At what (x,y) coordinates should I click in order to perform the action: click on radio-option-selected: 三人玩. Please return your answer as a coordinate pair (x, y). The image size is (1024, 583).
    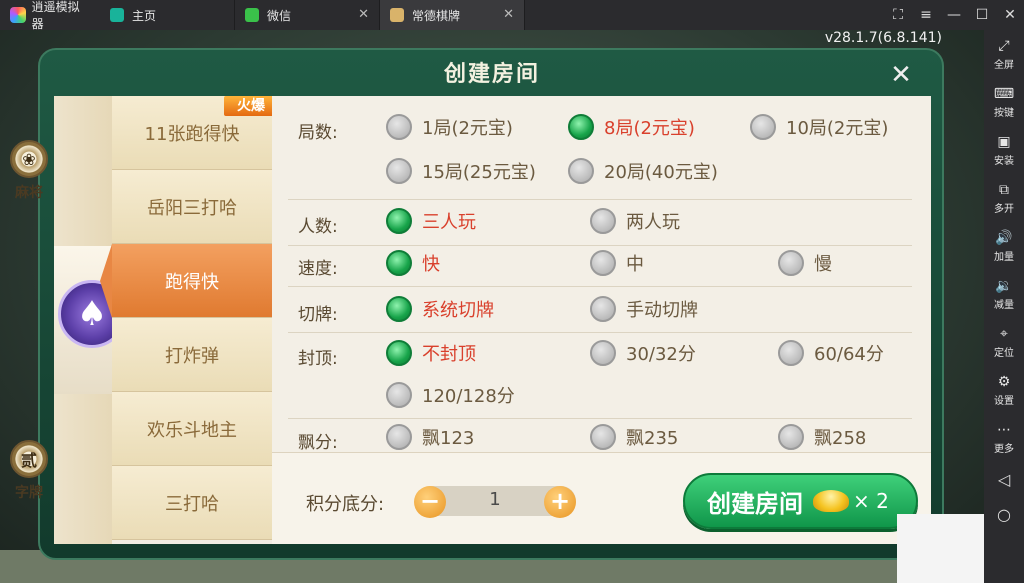
    Looking at the image, I should click on (431, 221).